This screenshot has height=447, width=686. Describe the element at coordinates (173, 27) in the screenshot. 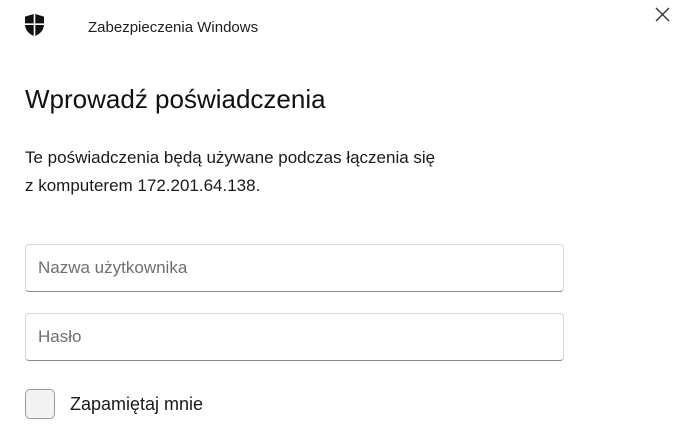

I see `app-title: Zabezpieczenia Windows` at that location.